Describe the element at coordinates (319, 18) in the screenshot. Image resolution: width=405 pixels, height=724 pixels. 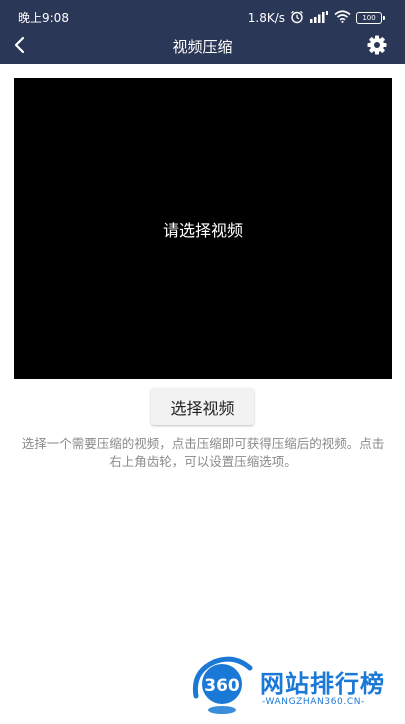
I see `signal-hd-icon` at that location.